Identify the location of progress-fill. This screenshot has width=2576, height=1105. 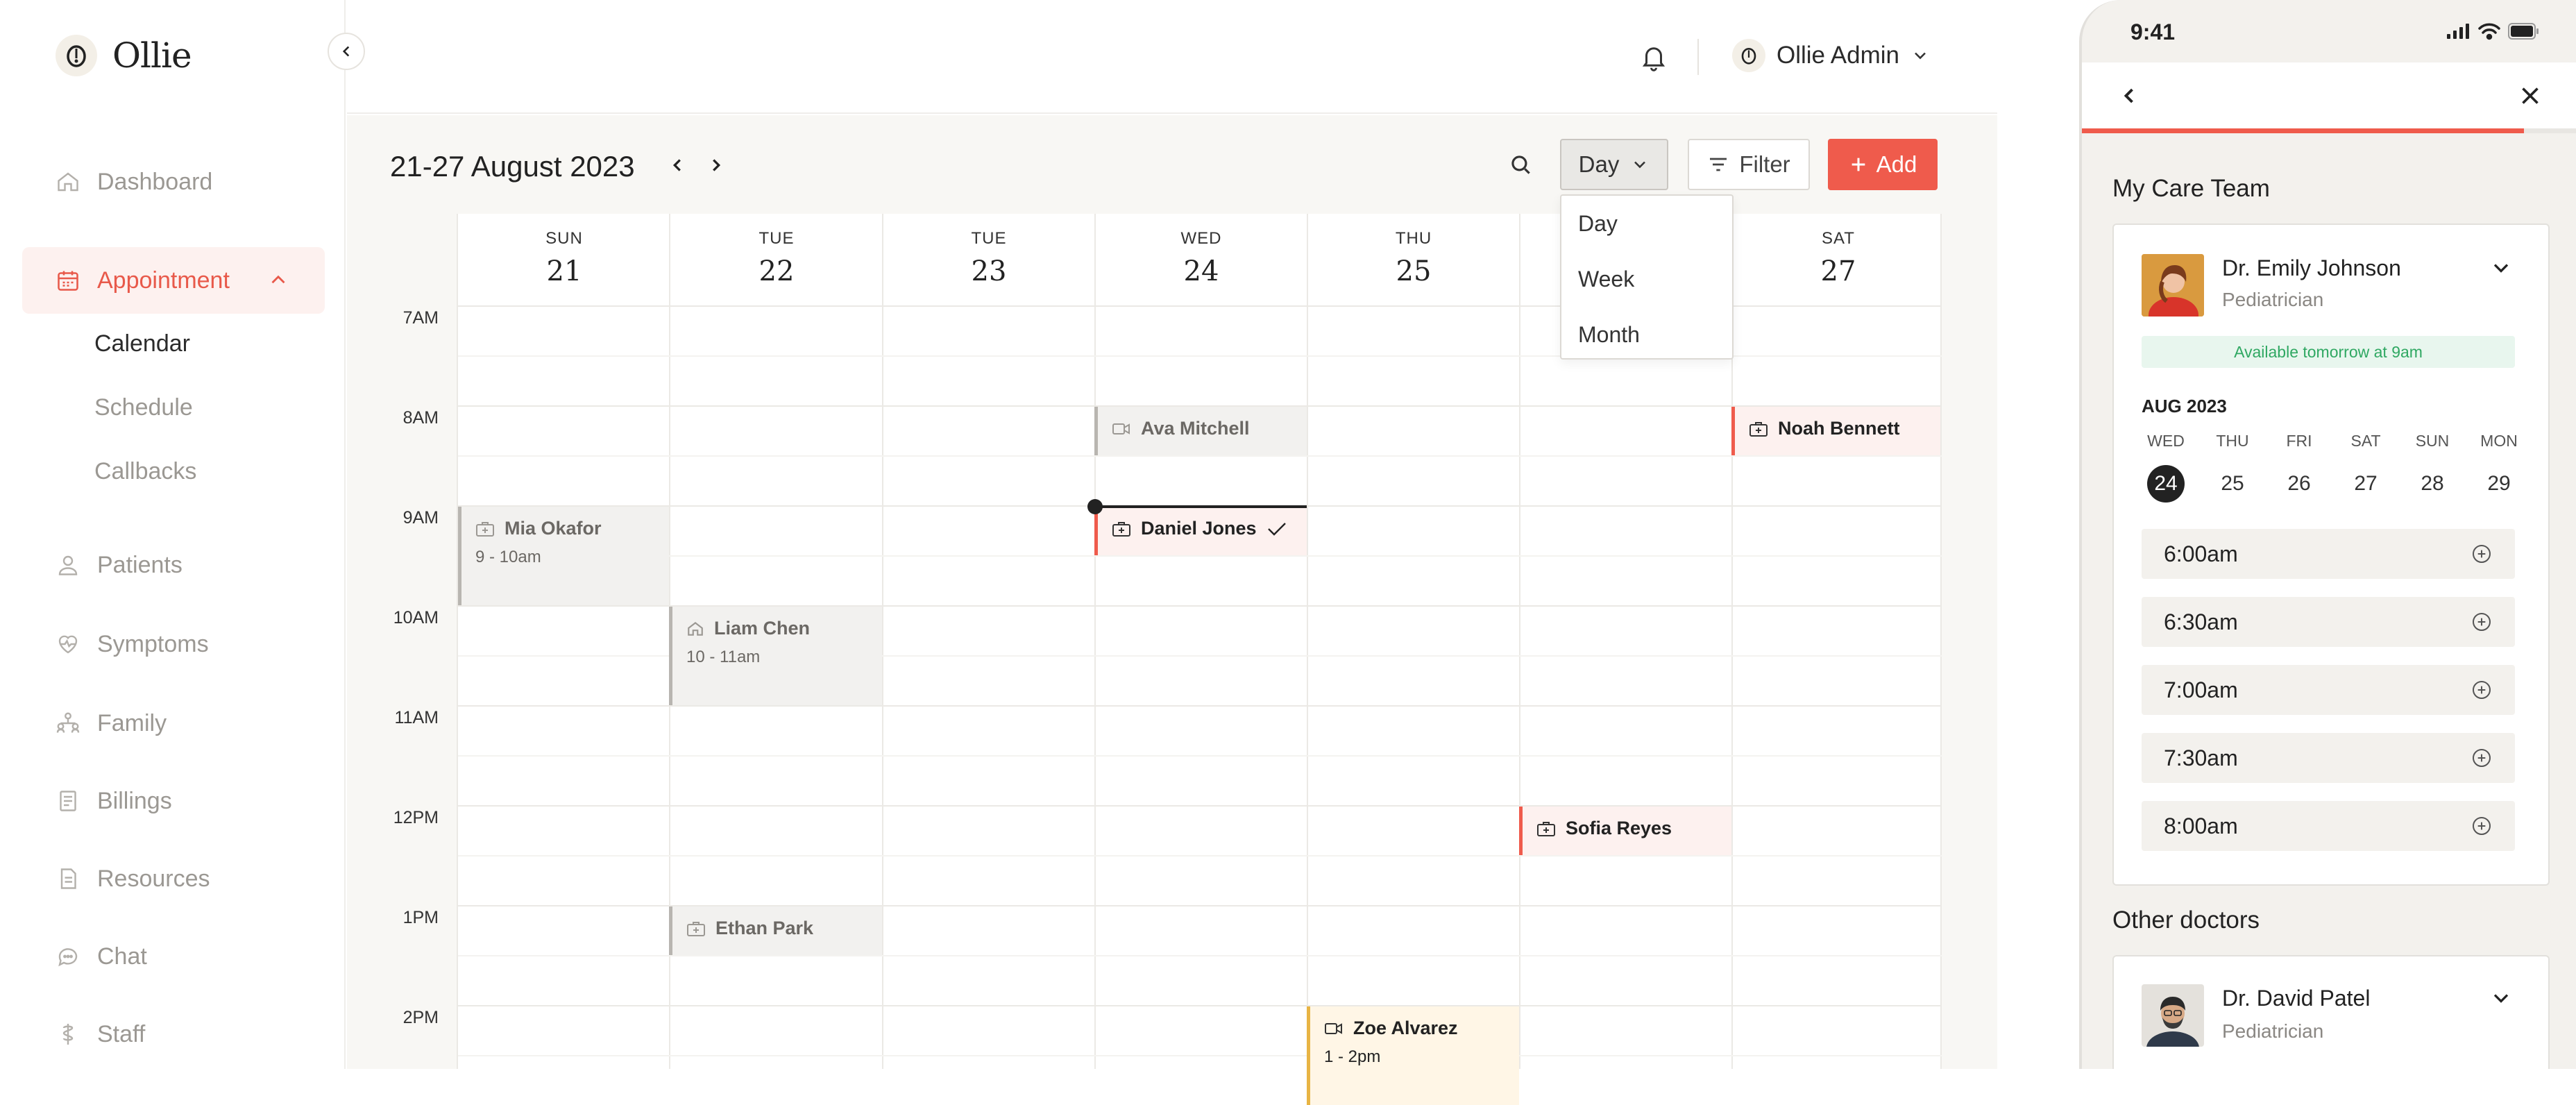
(2304, 130).